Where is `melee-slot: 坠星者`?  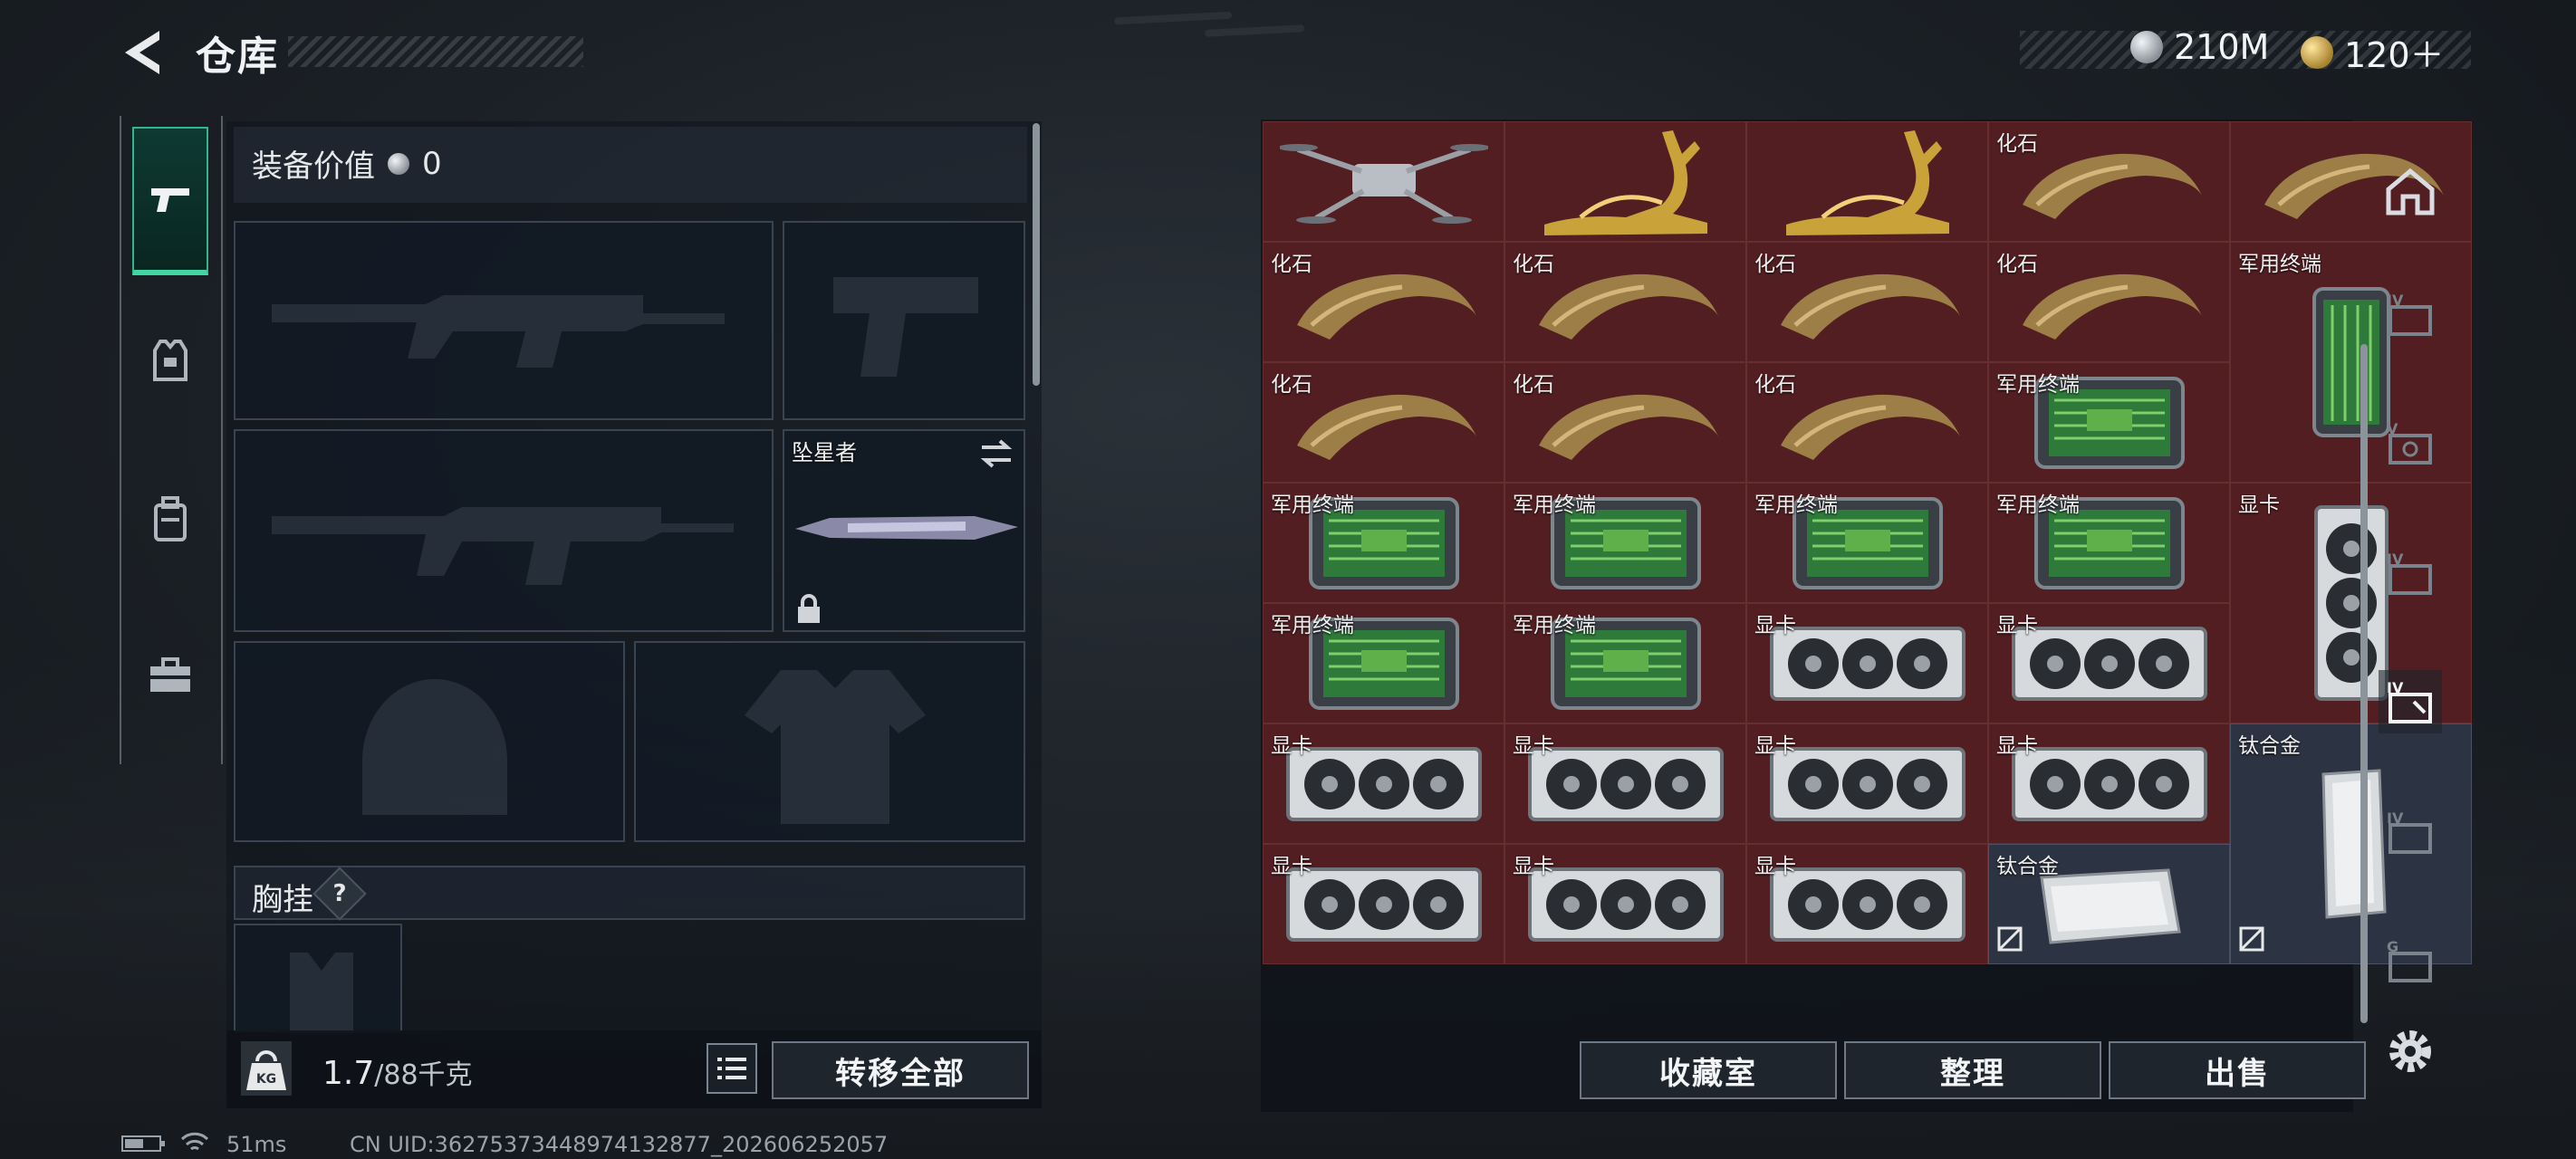 melee-slot: 坠星者 is located at coordinates (904, 531).